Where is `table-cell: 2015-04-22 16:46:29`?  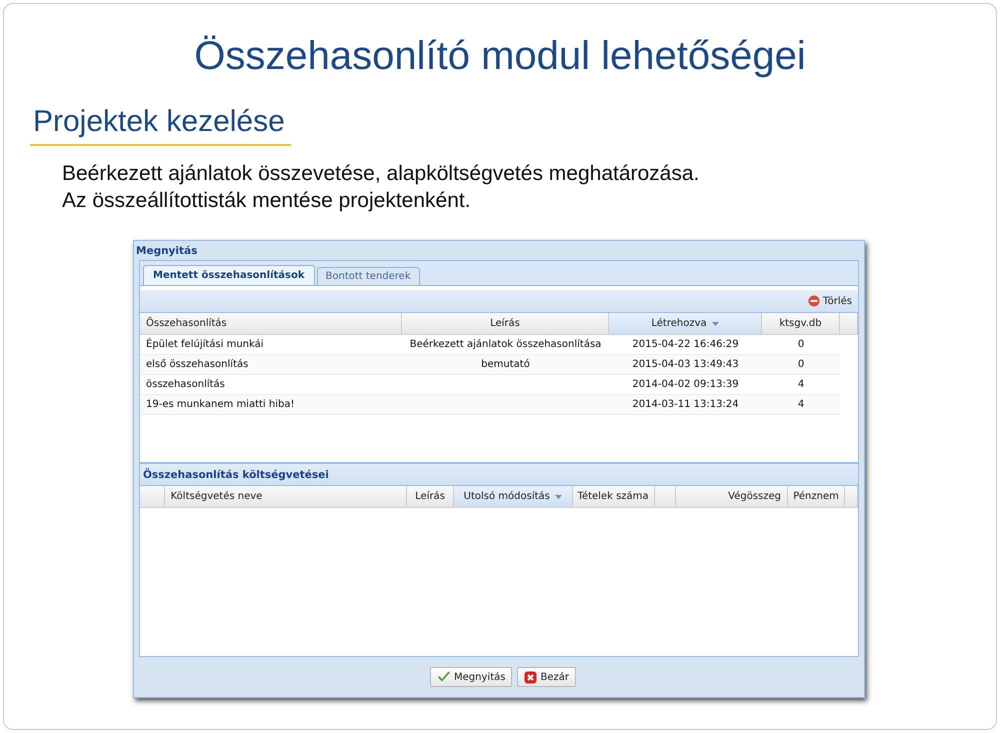
table-cell: 2015-04-22 16:46:29 is located at coordinates (685, 344).